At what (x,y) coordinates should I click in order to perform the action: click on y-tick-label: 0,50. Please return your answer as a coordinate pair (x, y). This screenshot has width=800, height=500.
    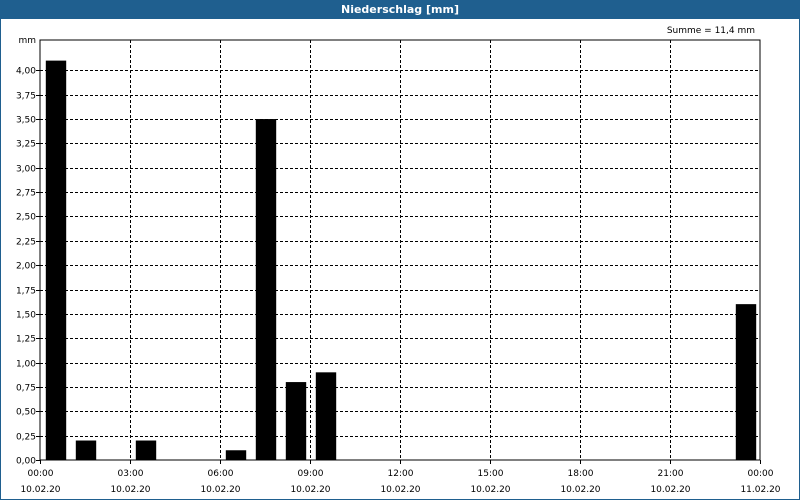
    Looking at the image, I should click on (26, 413).